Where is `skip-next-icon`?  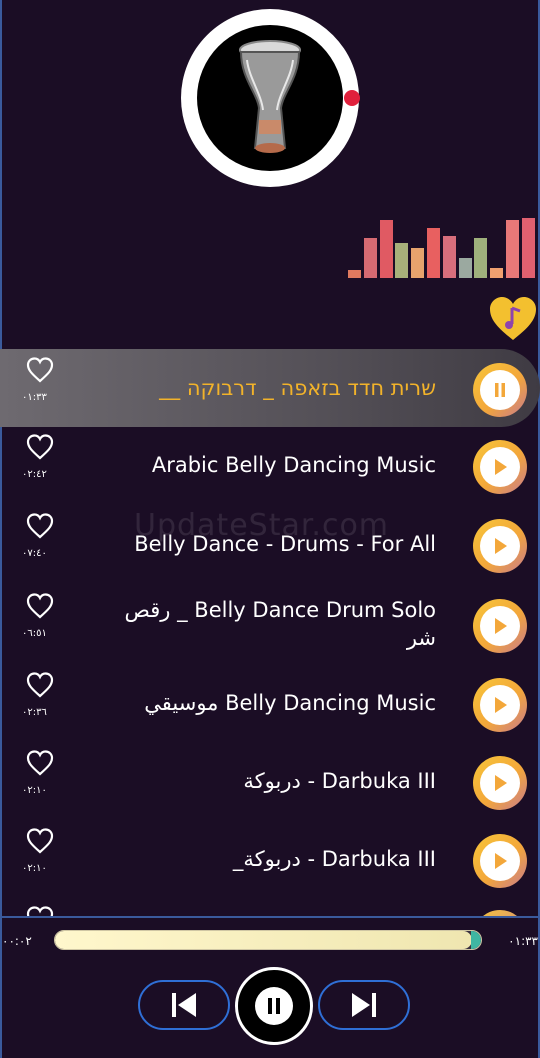 skip-next-icon is located at coordinates (364, 1005).